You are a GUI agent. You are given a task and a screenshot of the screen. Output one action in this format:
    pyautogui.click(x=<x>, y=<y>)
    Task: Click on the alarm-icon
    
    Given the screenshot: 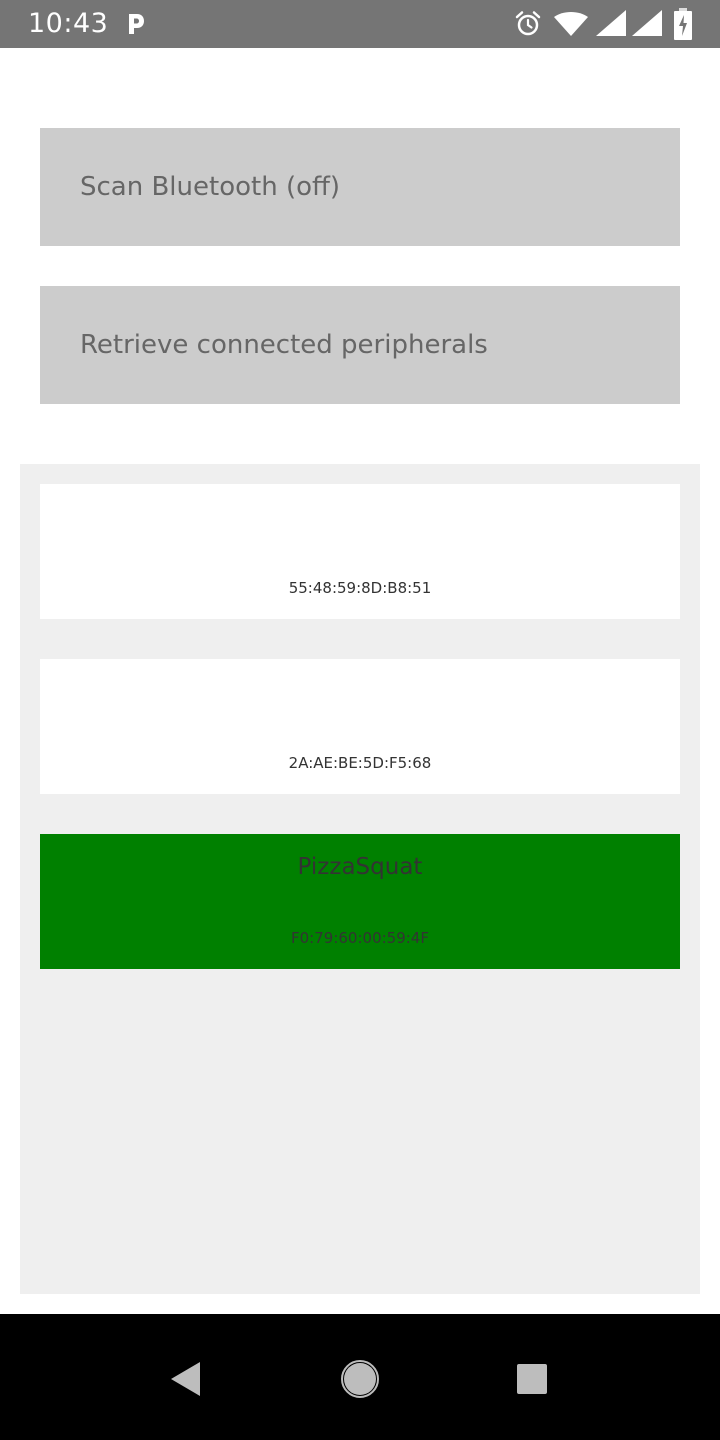 What is the action you would take?
    pyautogui.click(x=528, y=23)
    